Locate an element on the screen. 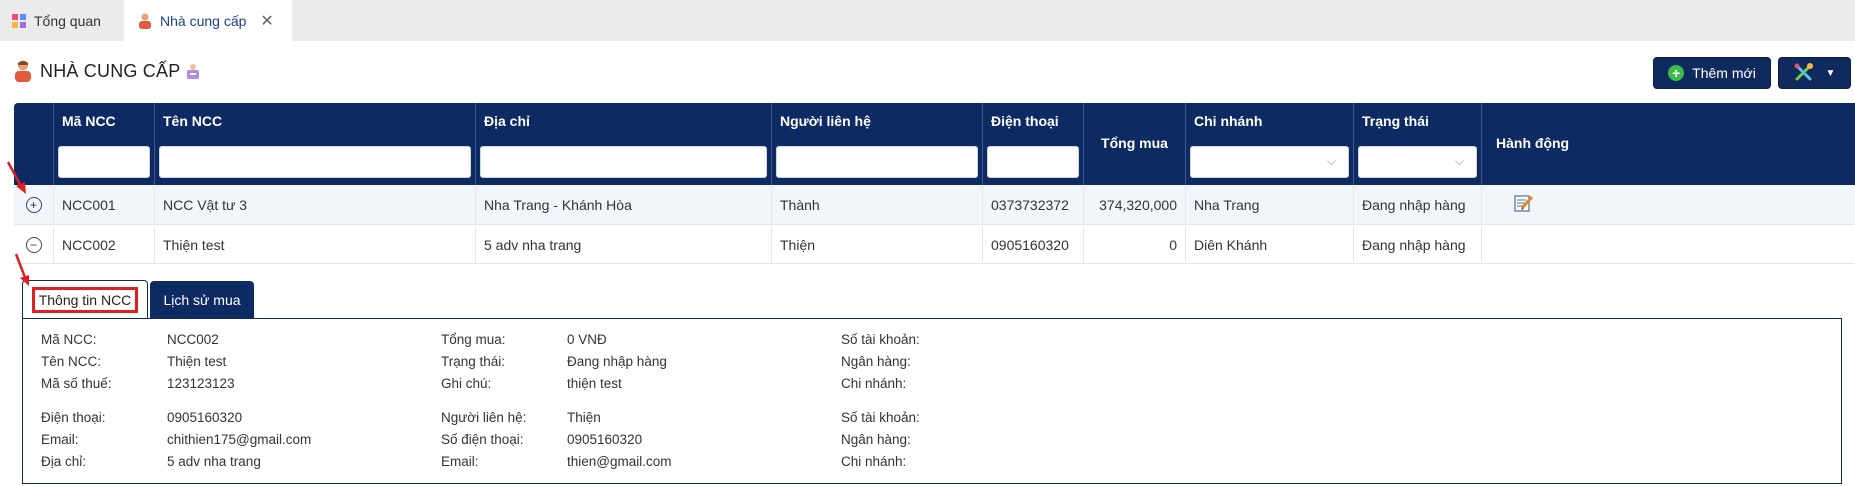 The image size is (1855, 486). detail-label: Tên NCC: is located at coordinates (71, 361).